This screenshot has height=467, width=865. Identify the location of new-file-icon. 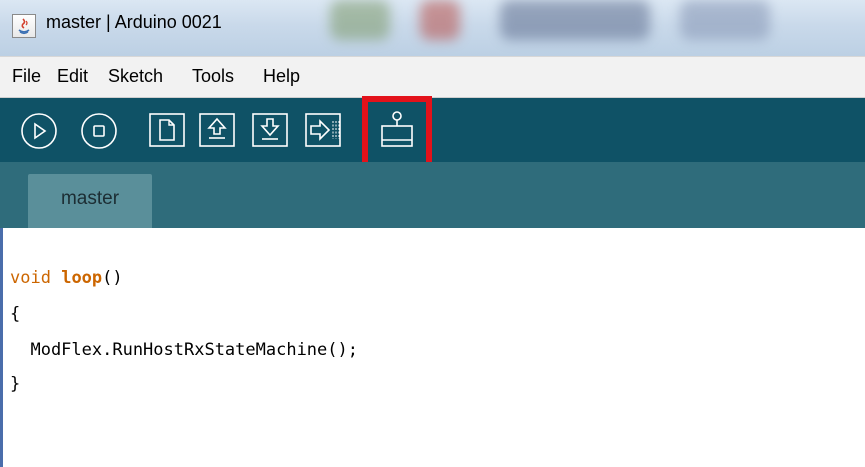
(167, 130).